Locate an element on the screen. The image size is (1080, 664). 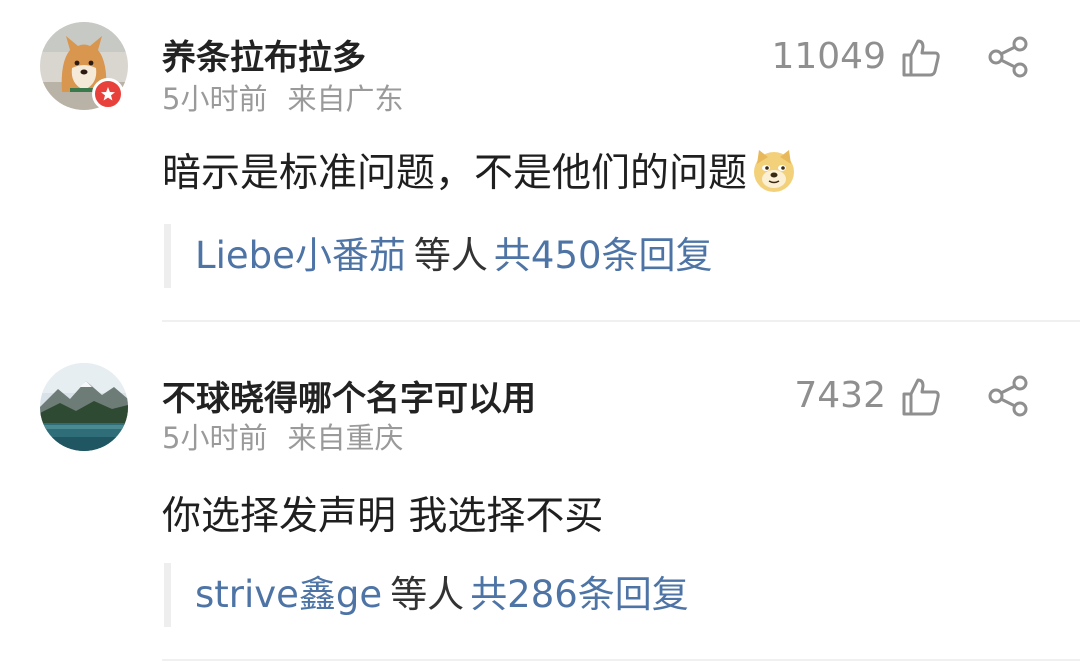
star-icon is located at coordinates (108, 94).